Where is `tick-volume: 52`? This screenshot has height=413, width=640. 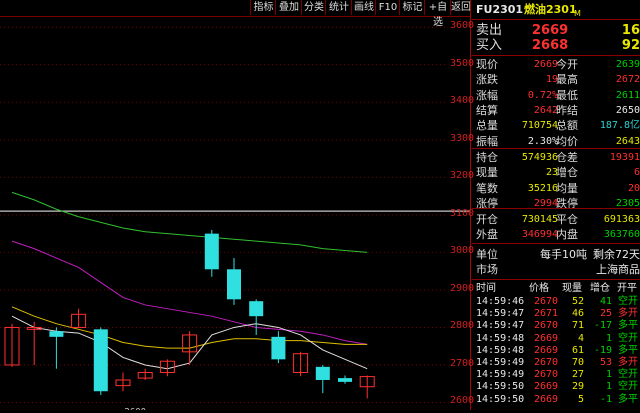
tick-volume: 52 is located at coordinates (577, 301).